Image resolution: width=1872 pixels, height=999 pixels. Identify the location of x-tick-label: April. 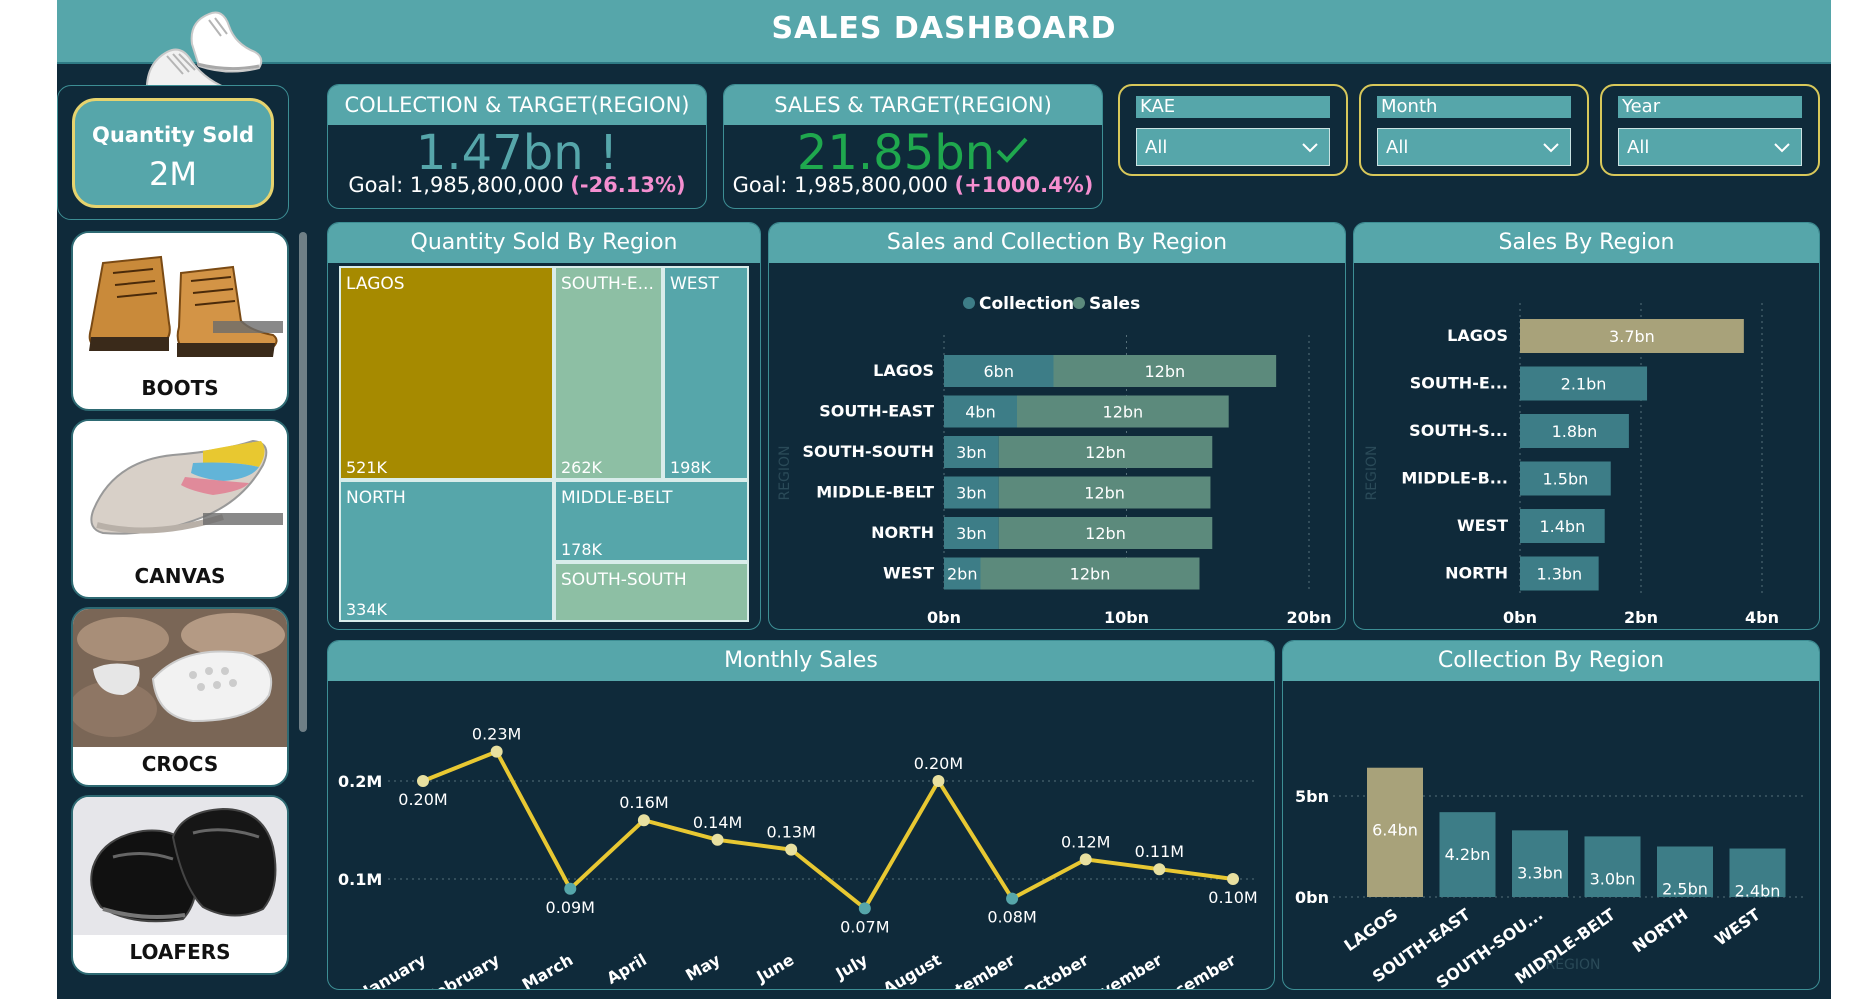
(626, 969).